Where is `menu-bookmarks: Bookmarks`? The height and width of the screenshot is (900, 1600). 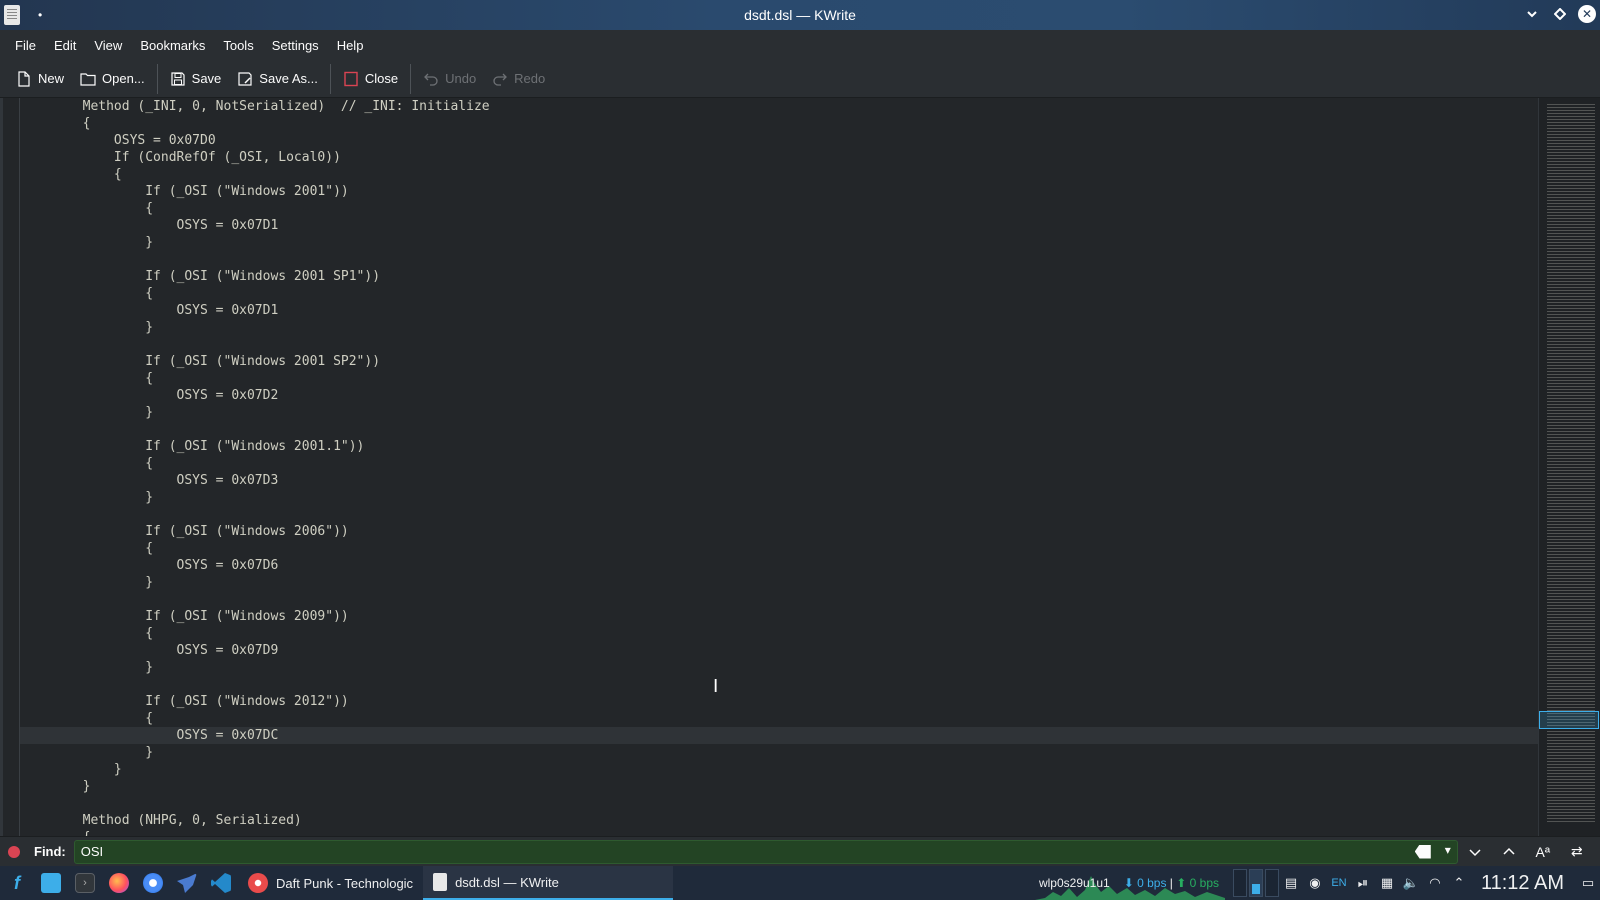 menu-bookmarks: Bookmarks is located at coordinates (172, 45).